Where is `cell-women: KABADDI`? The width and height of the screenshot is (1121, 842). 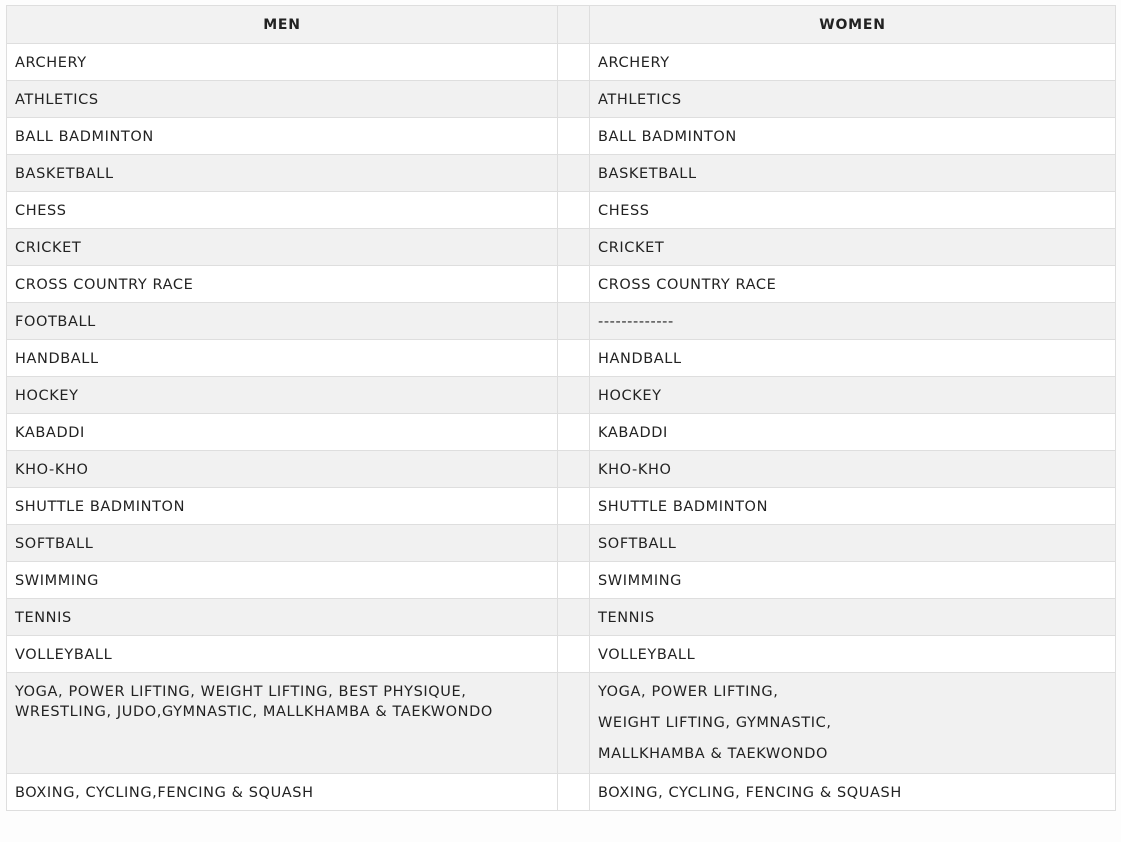
cell-women: KABADDI is located at coordinates (852, 432).